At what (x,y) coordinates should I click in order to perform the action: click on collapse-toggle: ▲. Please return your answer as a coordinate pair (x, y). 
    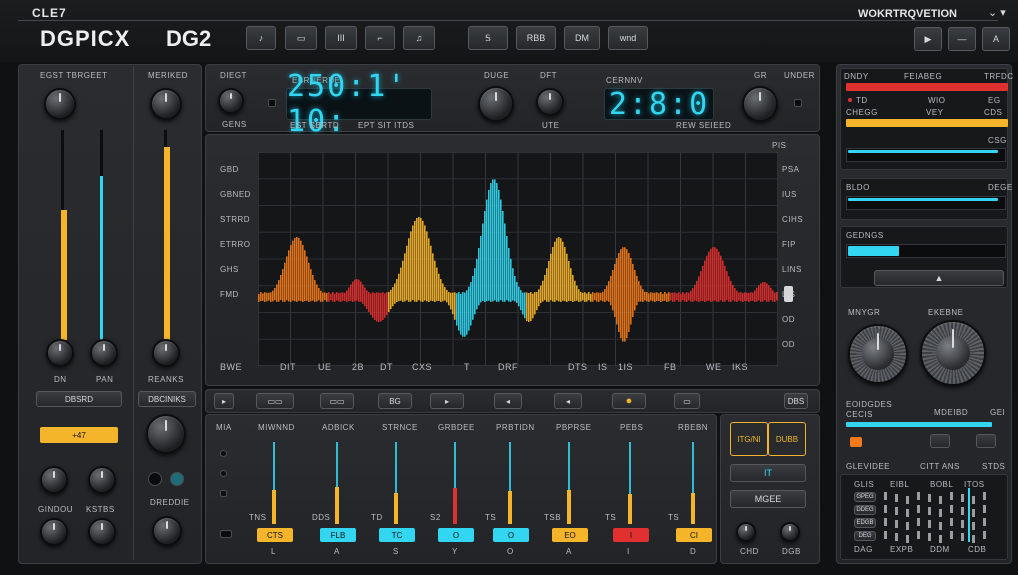
    Looking at the image, I should click on (939, 278).